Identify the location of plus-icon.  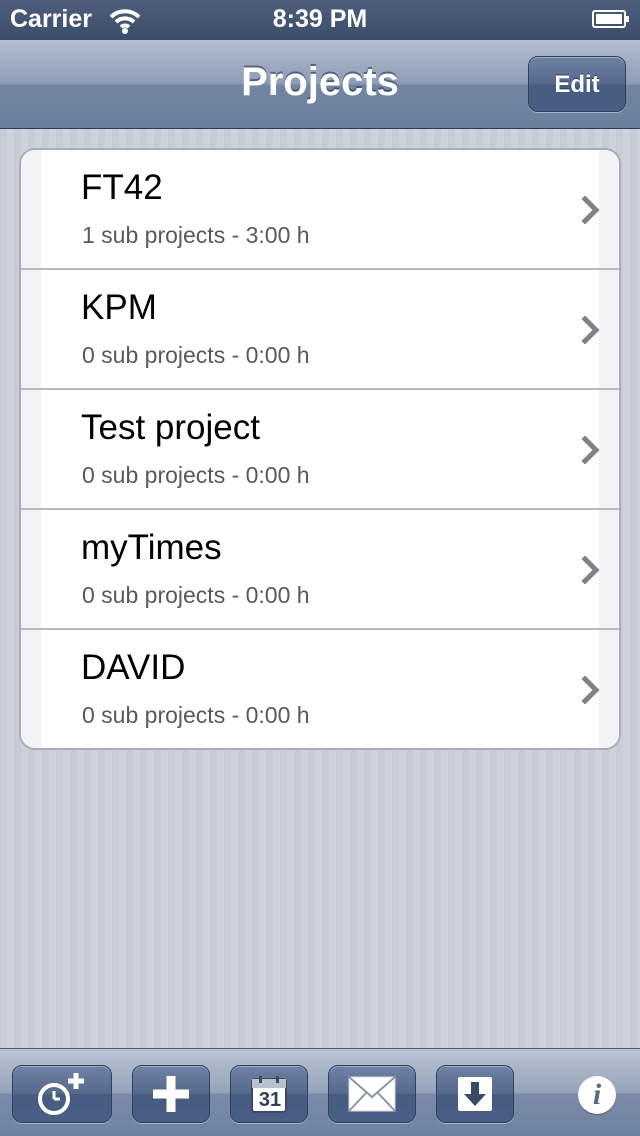
(171, 1094).